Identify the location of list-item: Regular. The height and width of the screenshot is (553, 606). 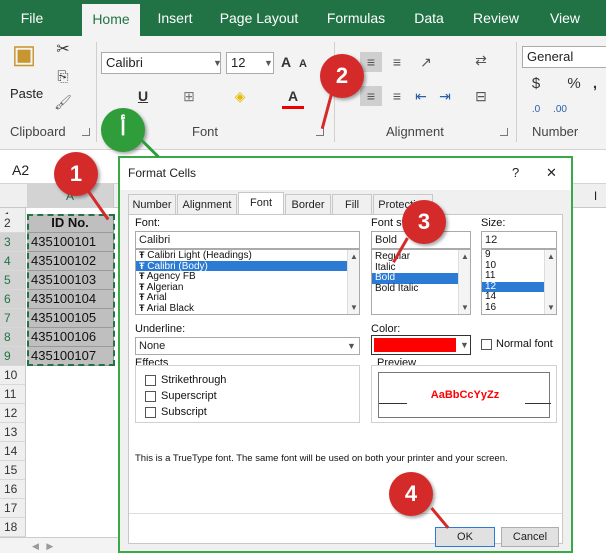
(421, 257).